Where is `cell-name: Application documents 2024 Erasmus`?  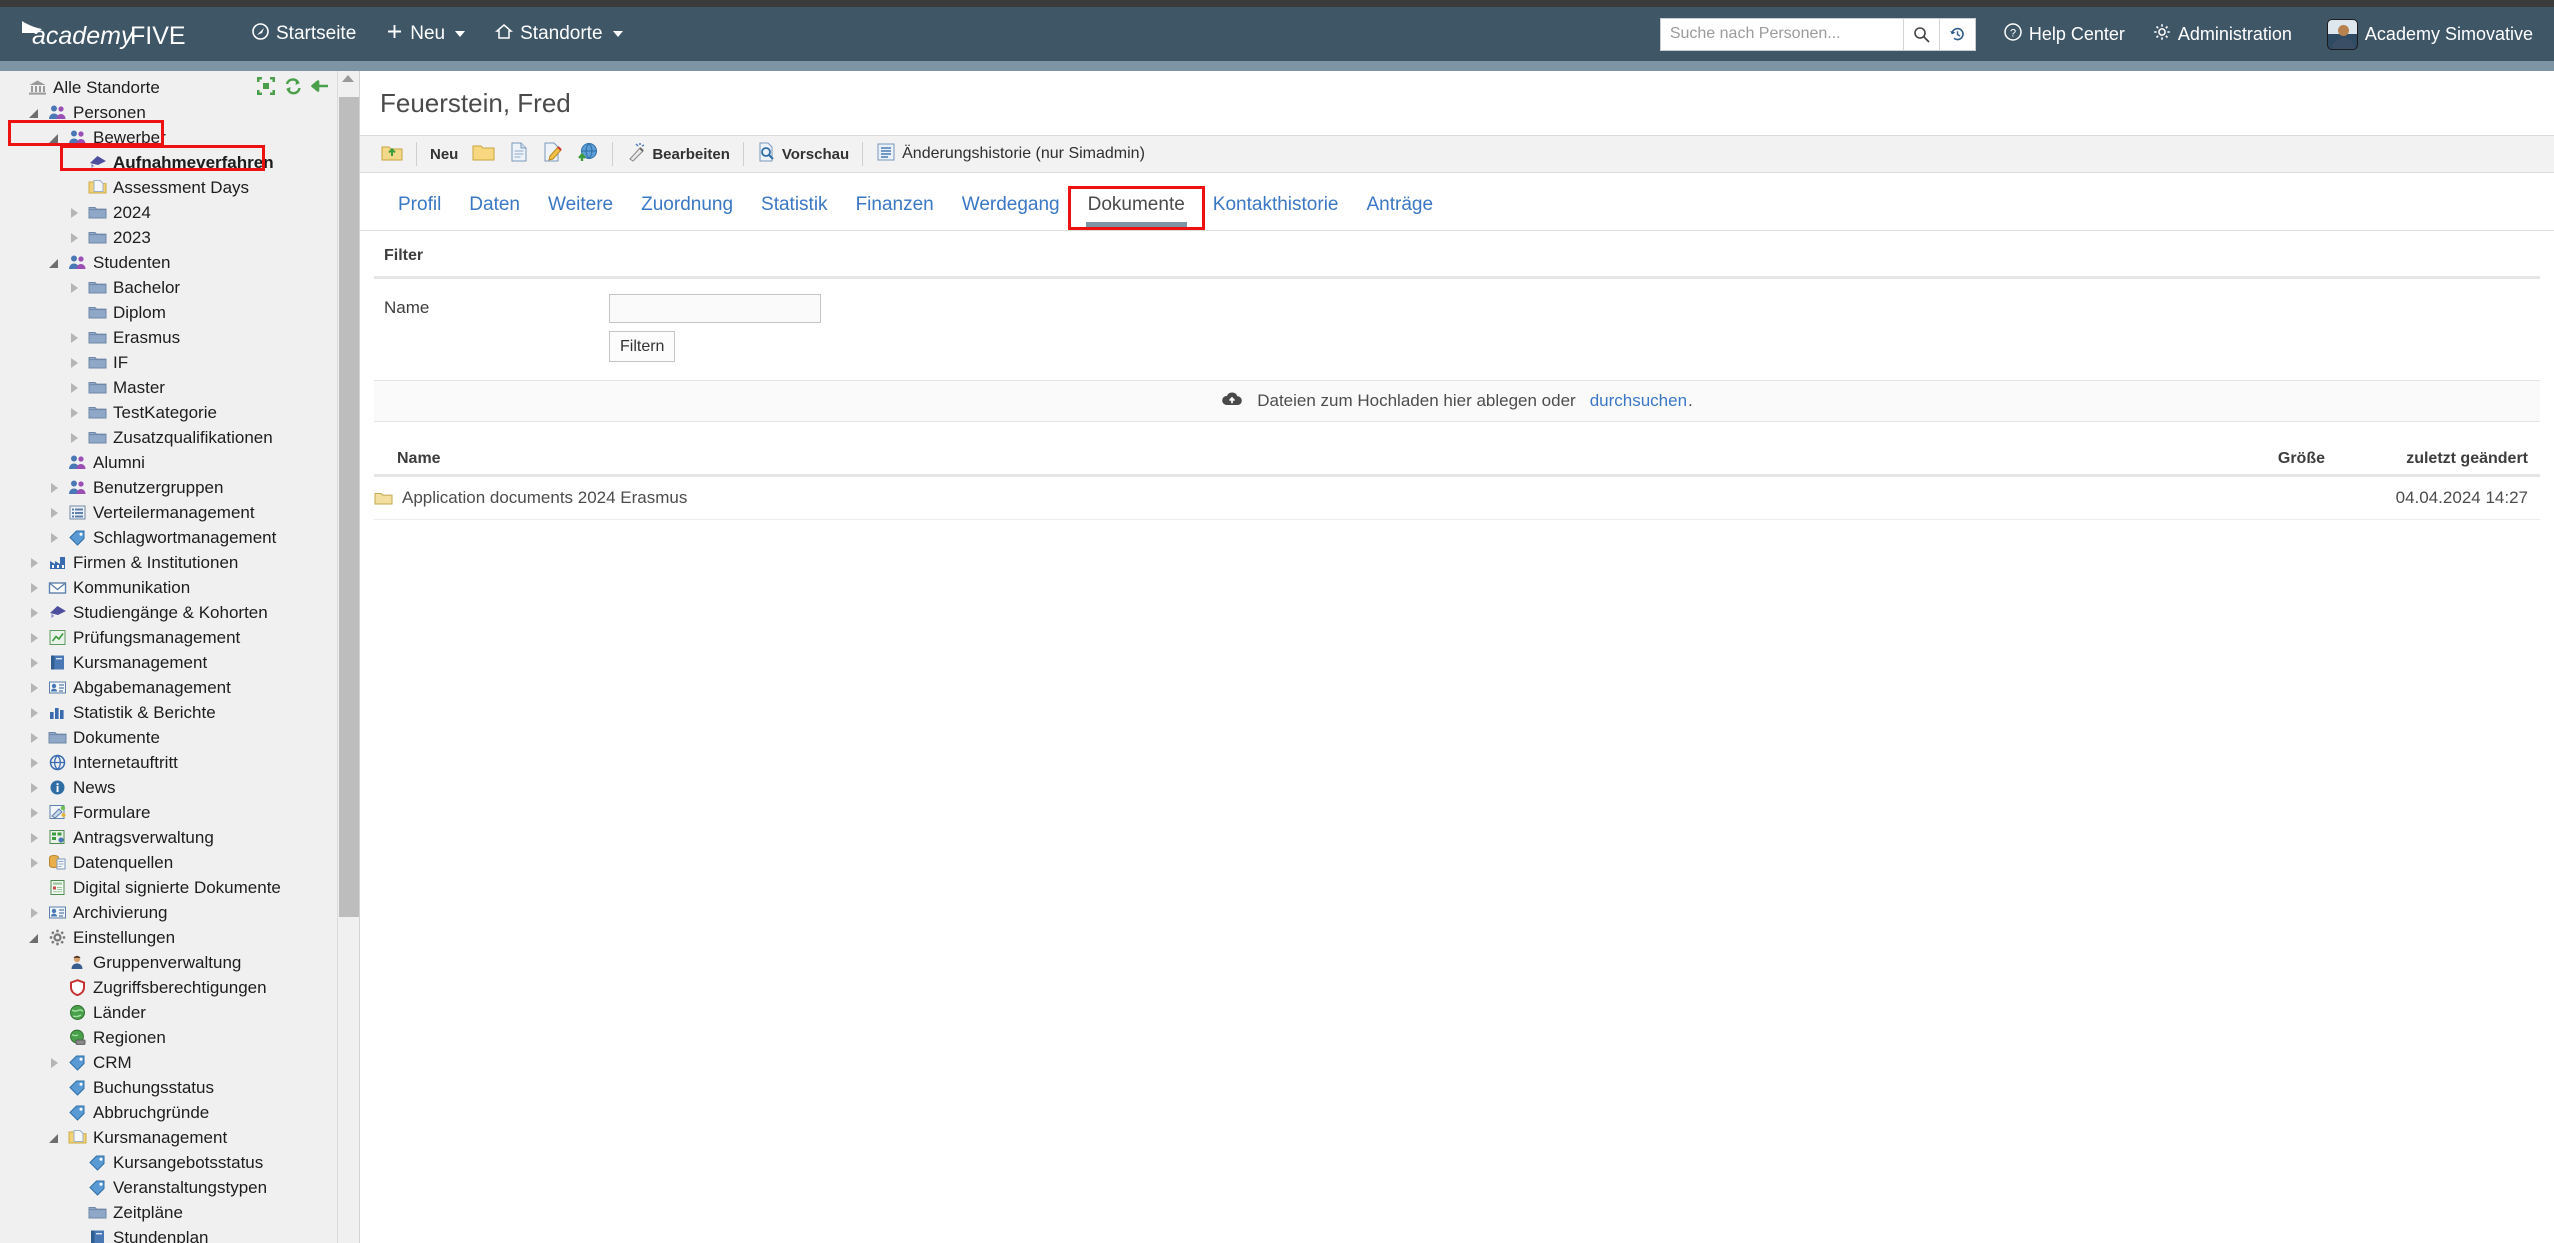 cell-name: Application documents 2024 Erasmus is located at coordinates (1247, 498).